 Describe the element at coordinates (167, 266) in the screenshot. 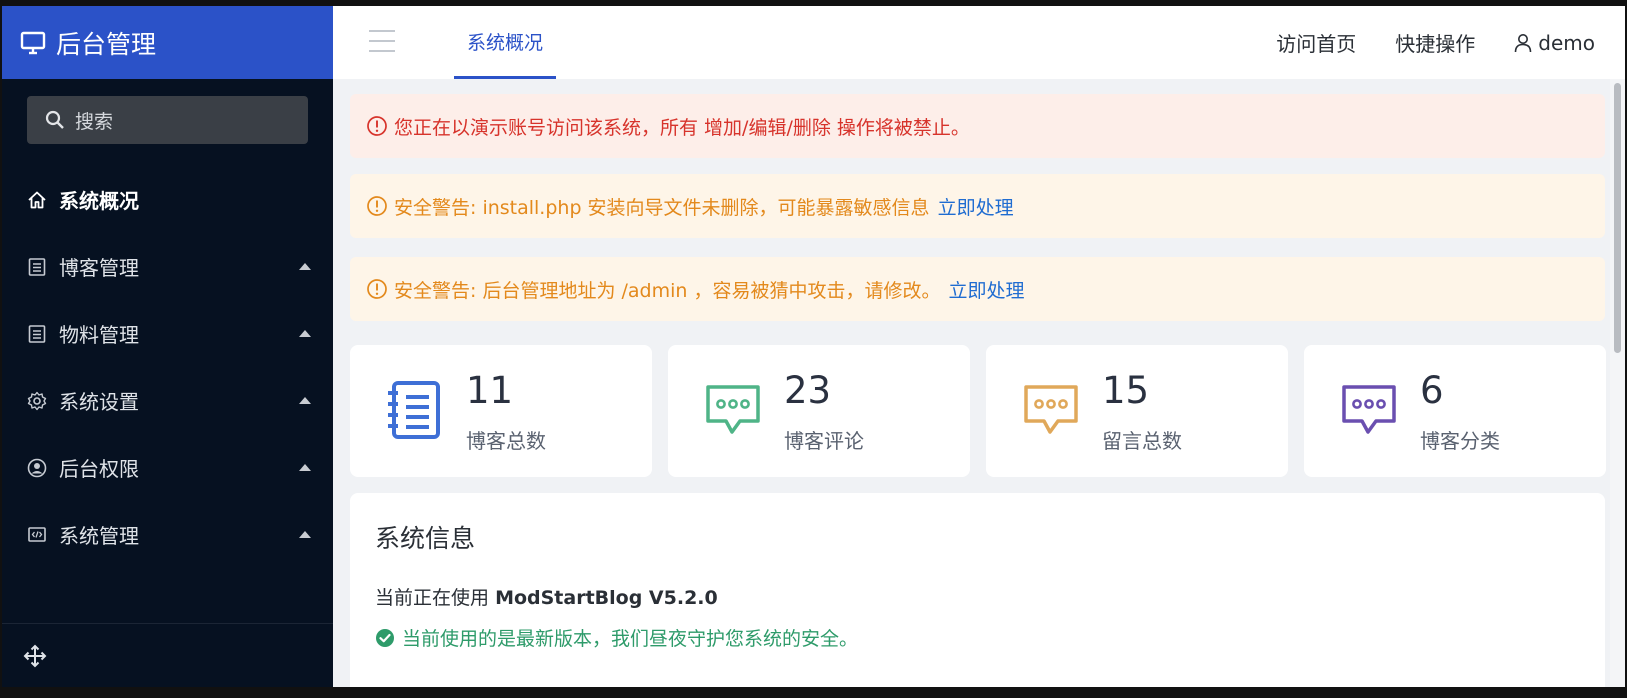

I see `sidebar-item-blog: 博客管理` at that location.